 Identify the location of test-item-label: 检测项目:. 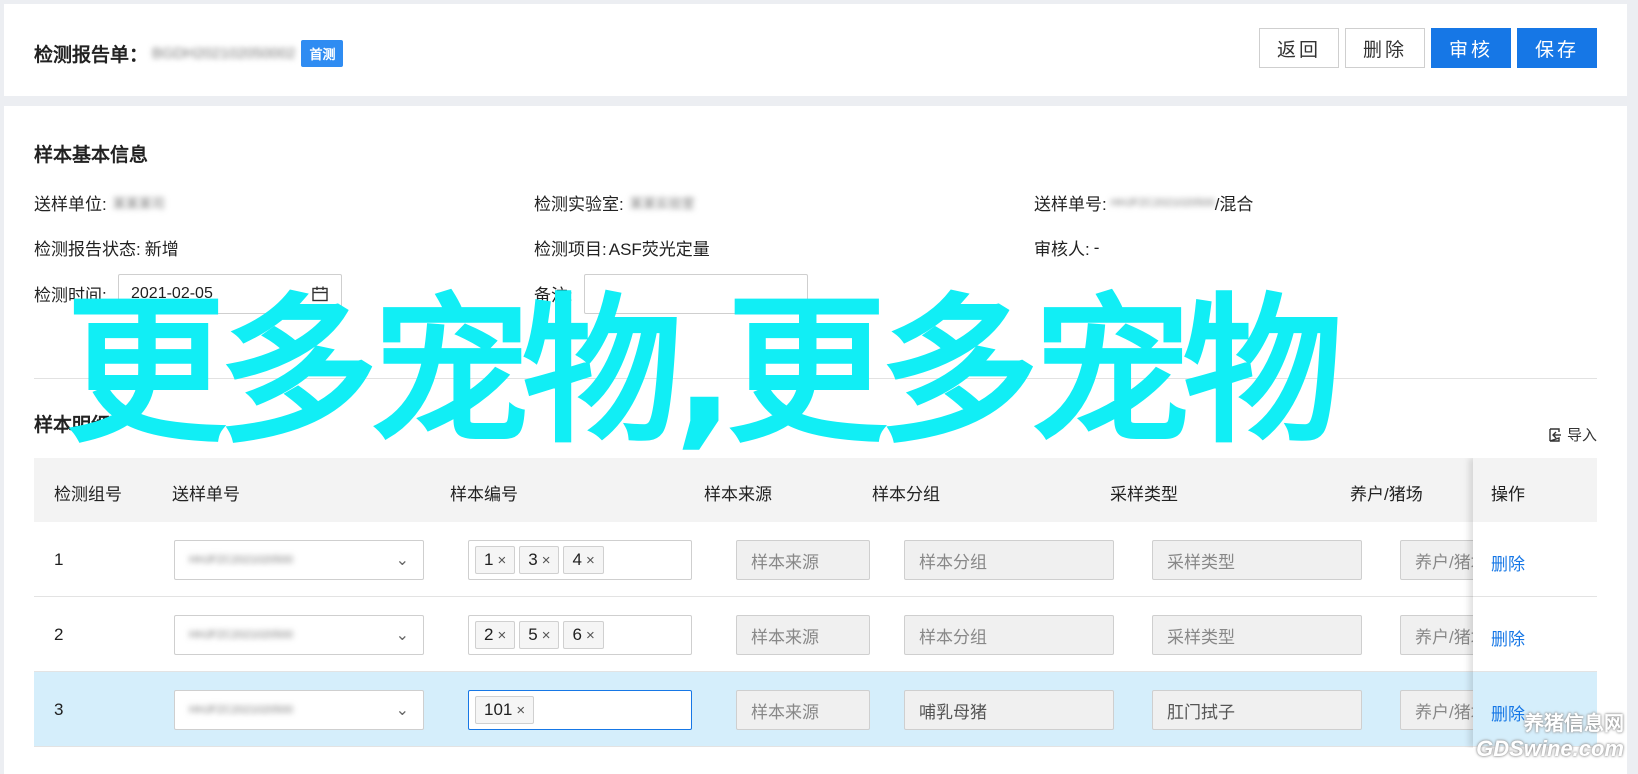
(570, 249).